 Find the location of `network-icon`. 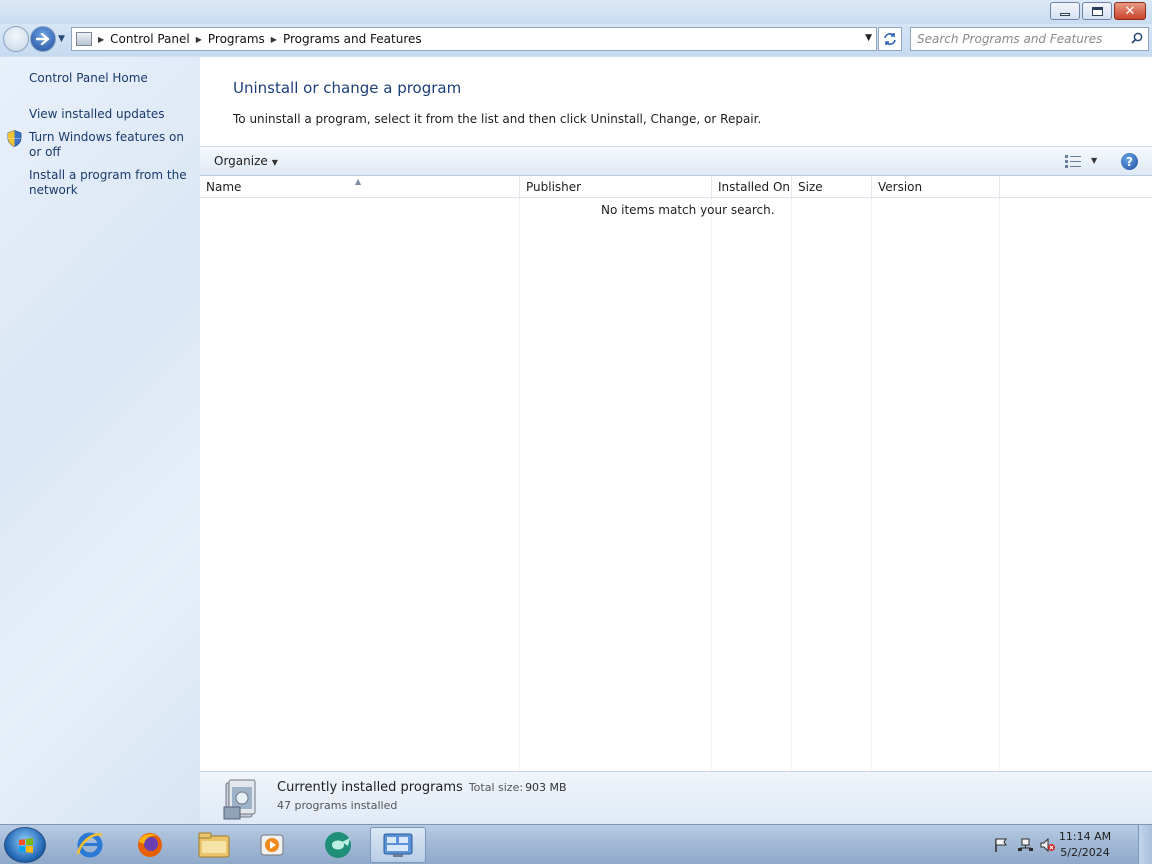

network-icon is located at coordinates (1025, 845).